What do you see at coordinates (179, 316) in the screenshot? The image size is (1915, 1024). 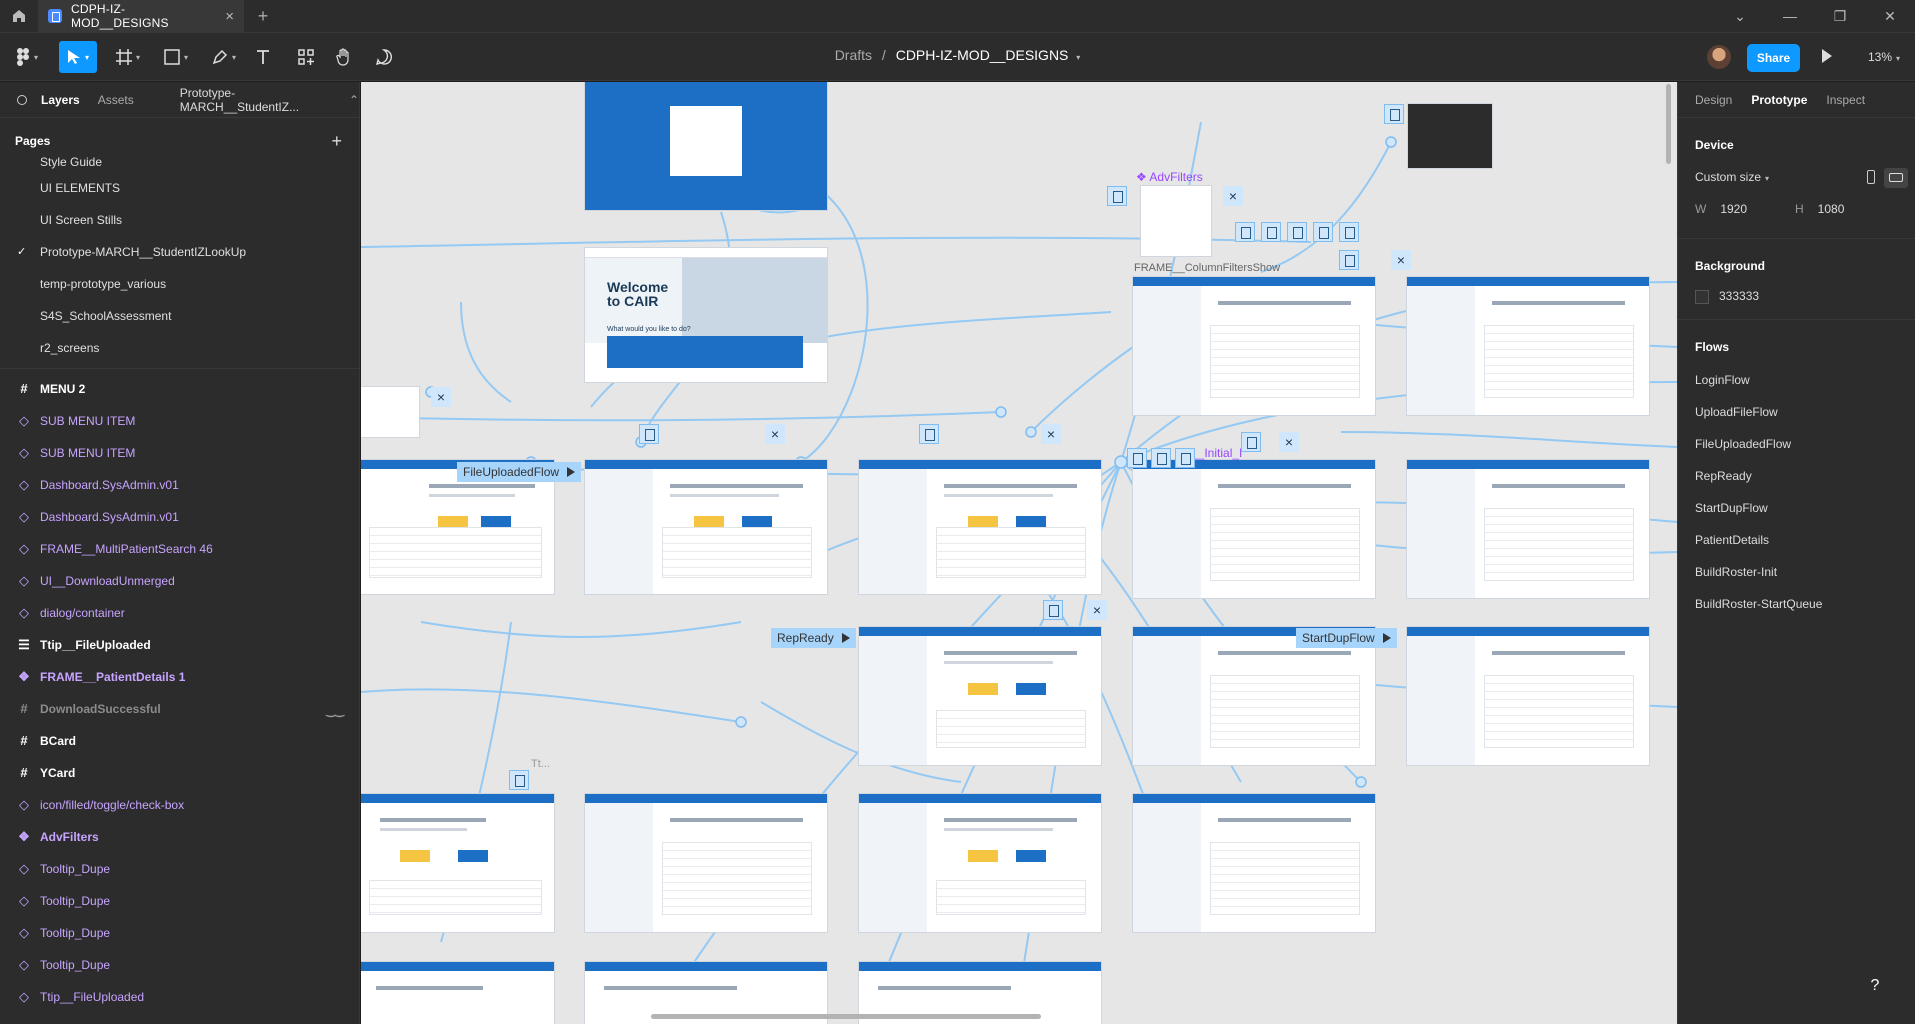 I see `page-item: S4S_SchoolAssessment` at bounding box center [179, 316].